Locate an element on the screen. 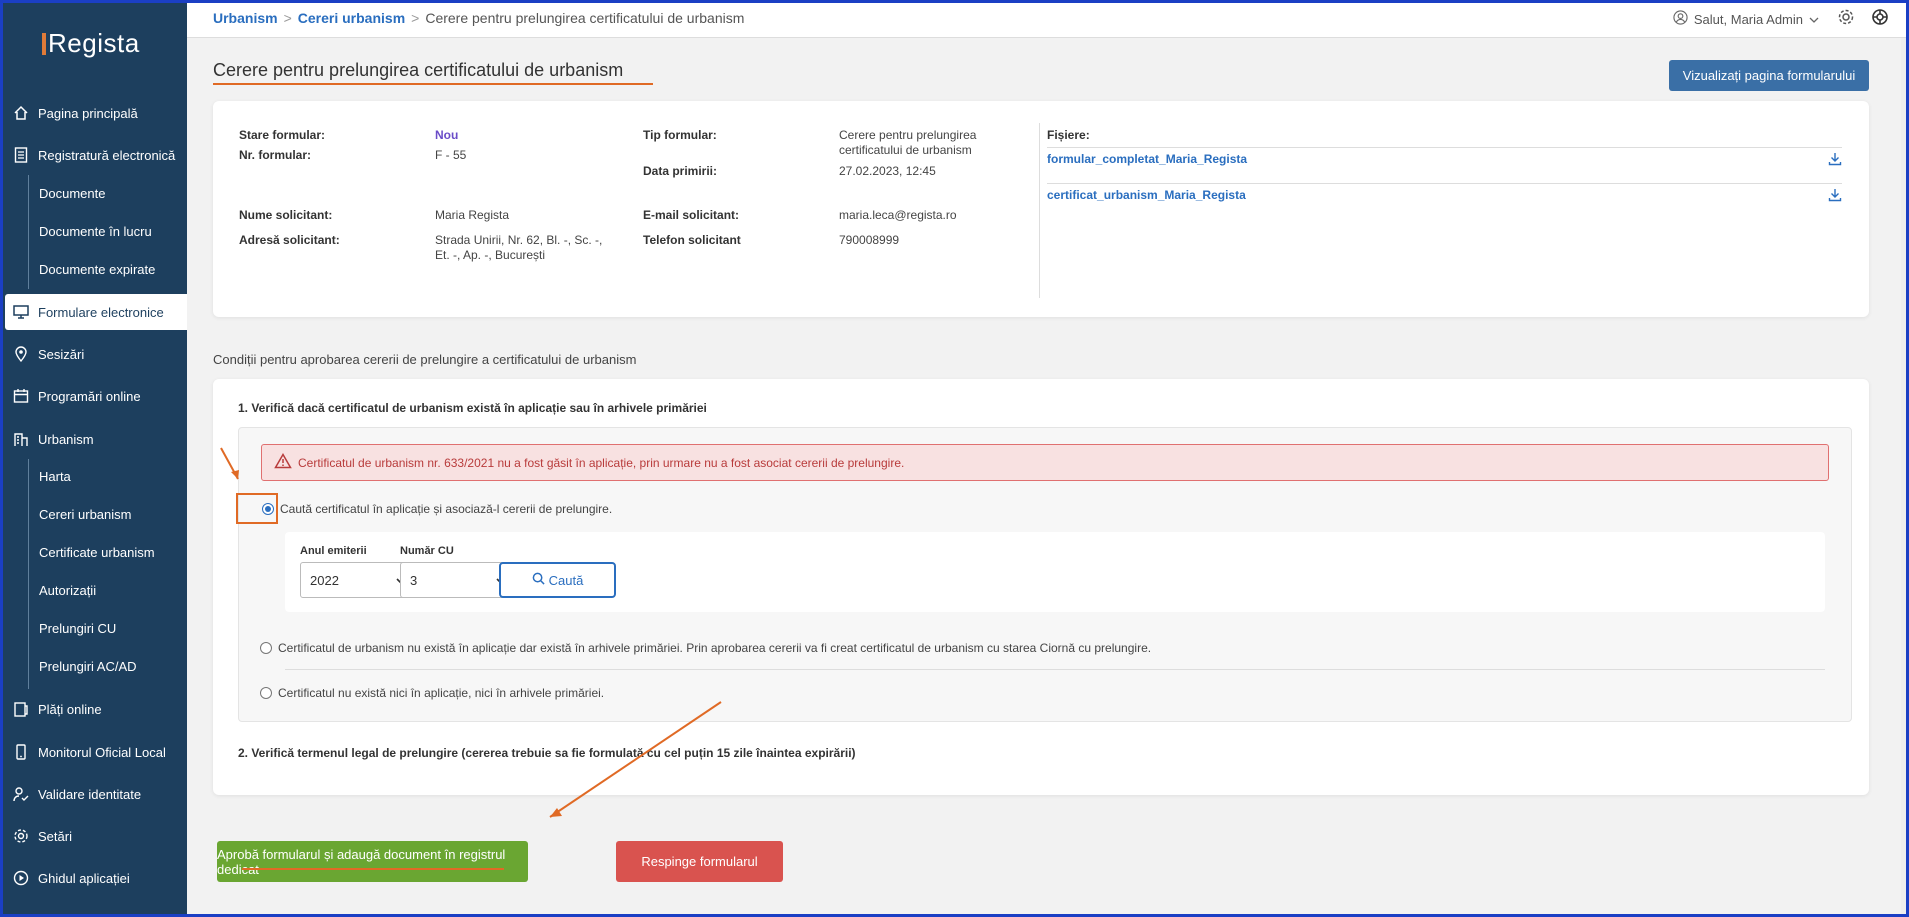 The width and height of the screenshot is (1909, 917). data-value: 27.02.2023, 12:45 is located at coordinates (887, 171).